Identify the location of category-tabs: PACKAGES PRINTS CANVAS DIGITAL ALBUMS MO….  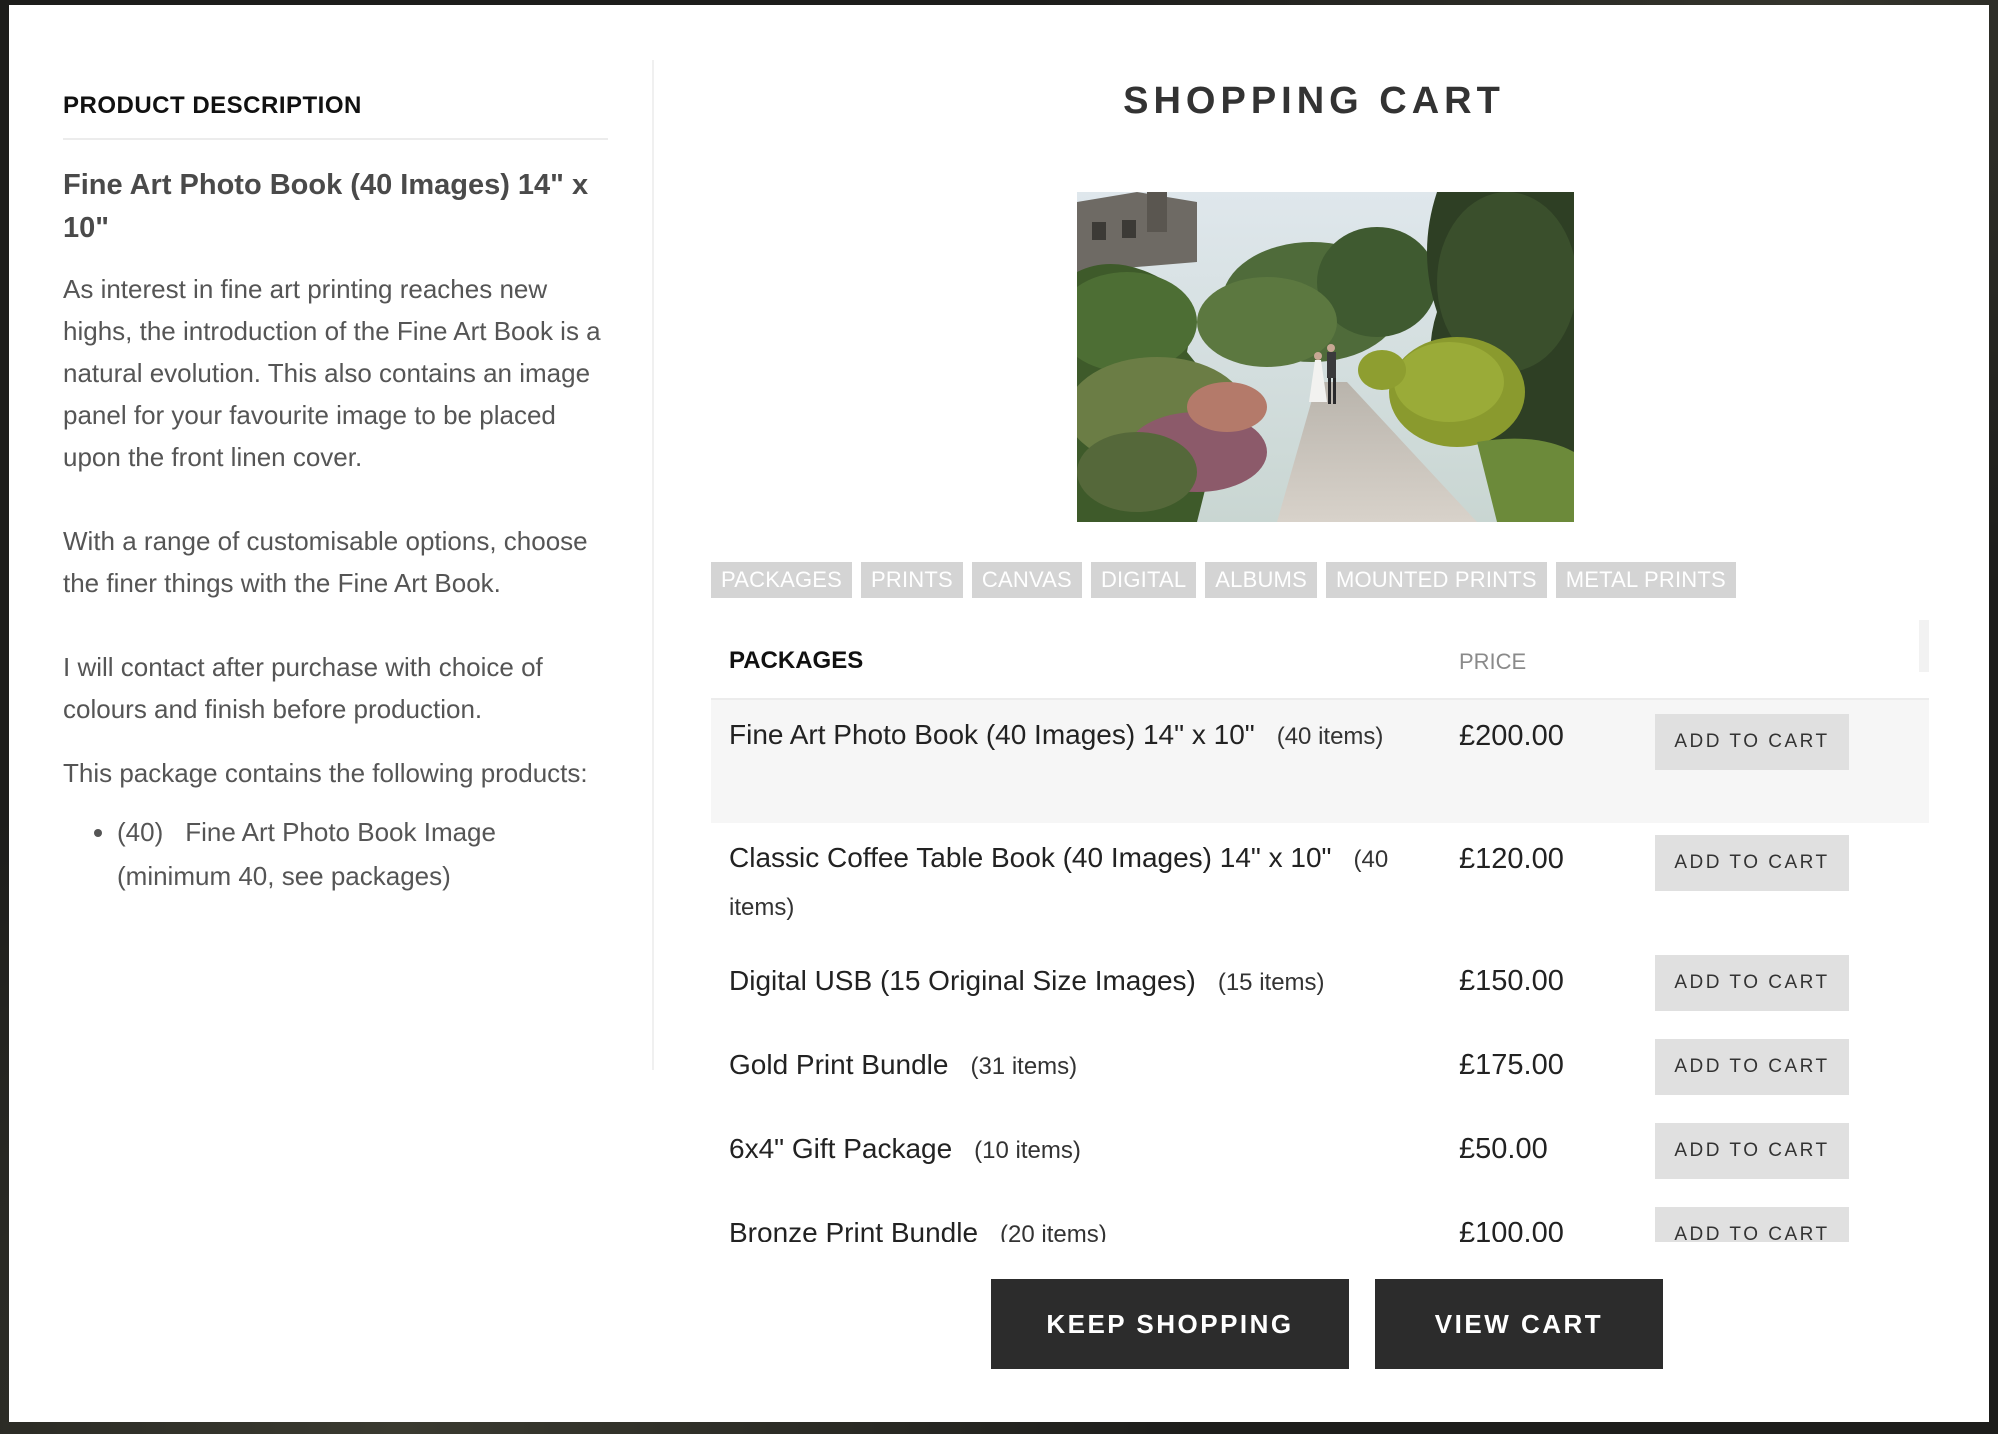
(1223, 580).